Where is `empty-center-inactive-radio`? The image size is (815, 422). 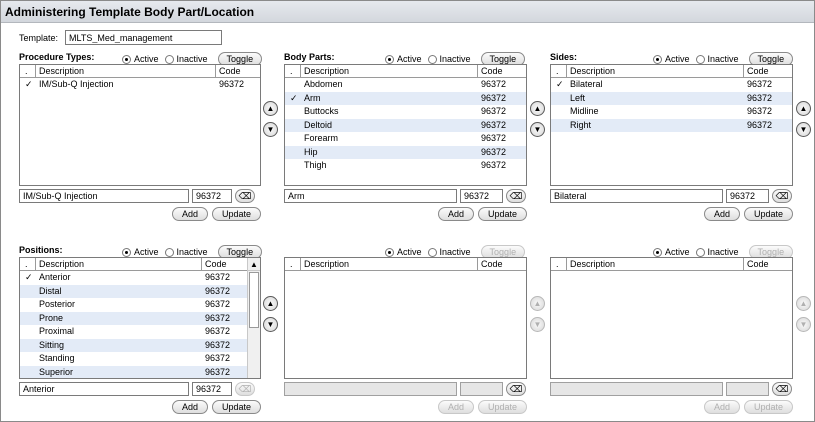
empty-center-inactive-radio is located at coordinates (432, 252).